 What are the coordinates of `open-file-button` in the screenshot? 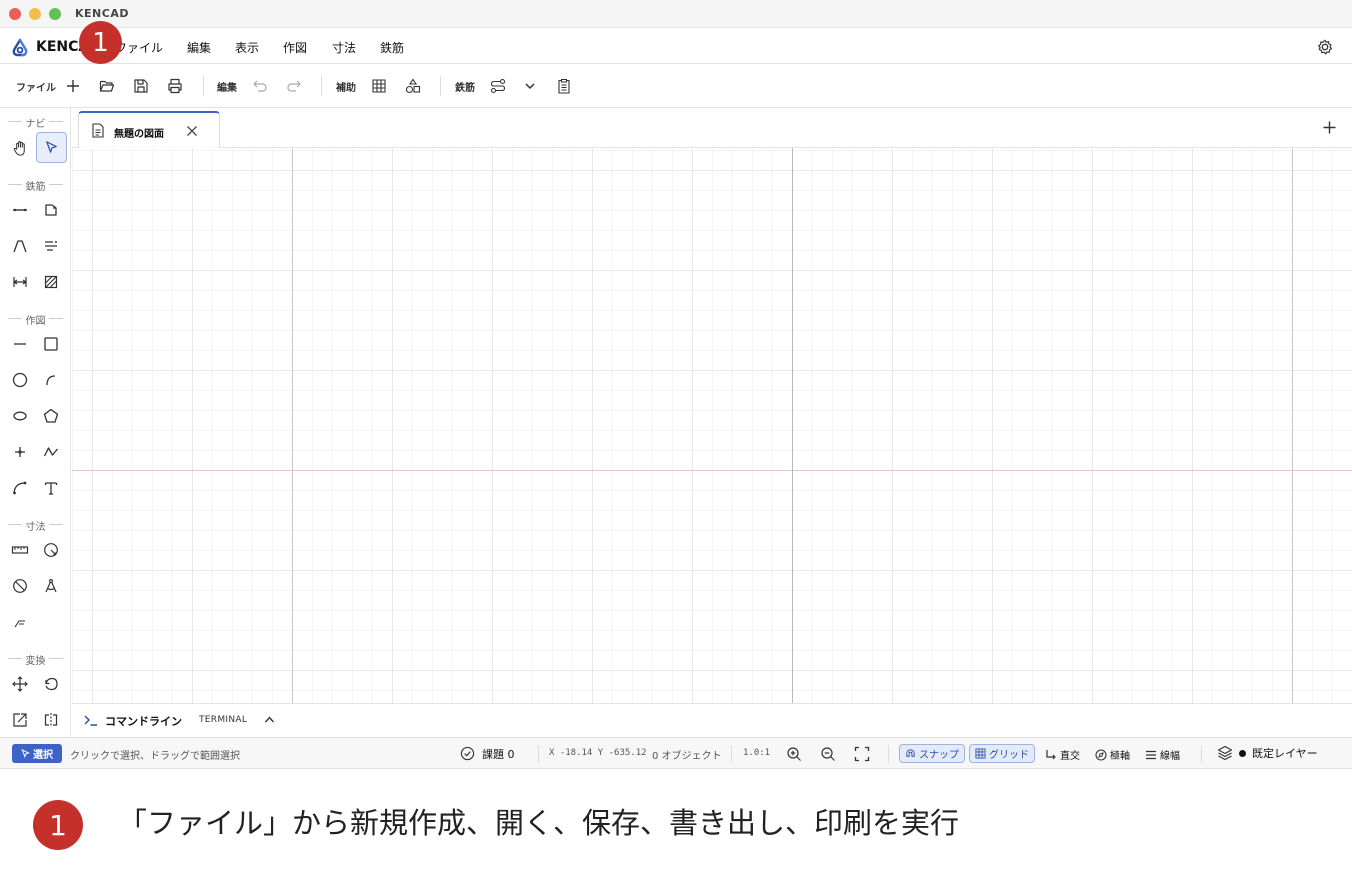 It's located at (107, 86).